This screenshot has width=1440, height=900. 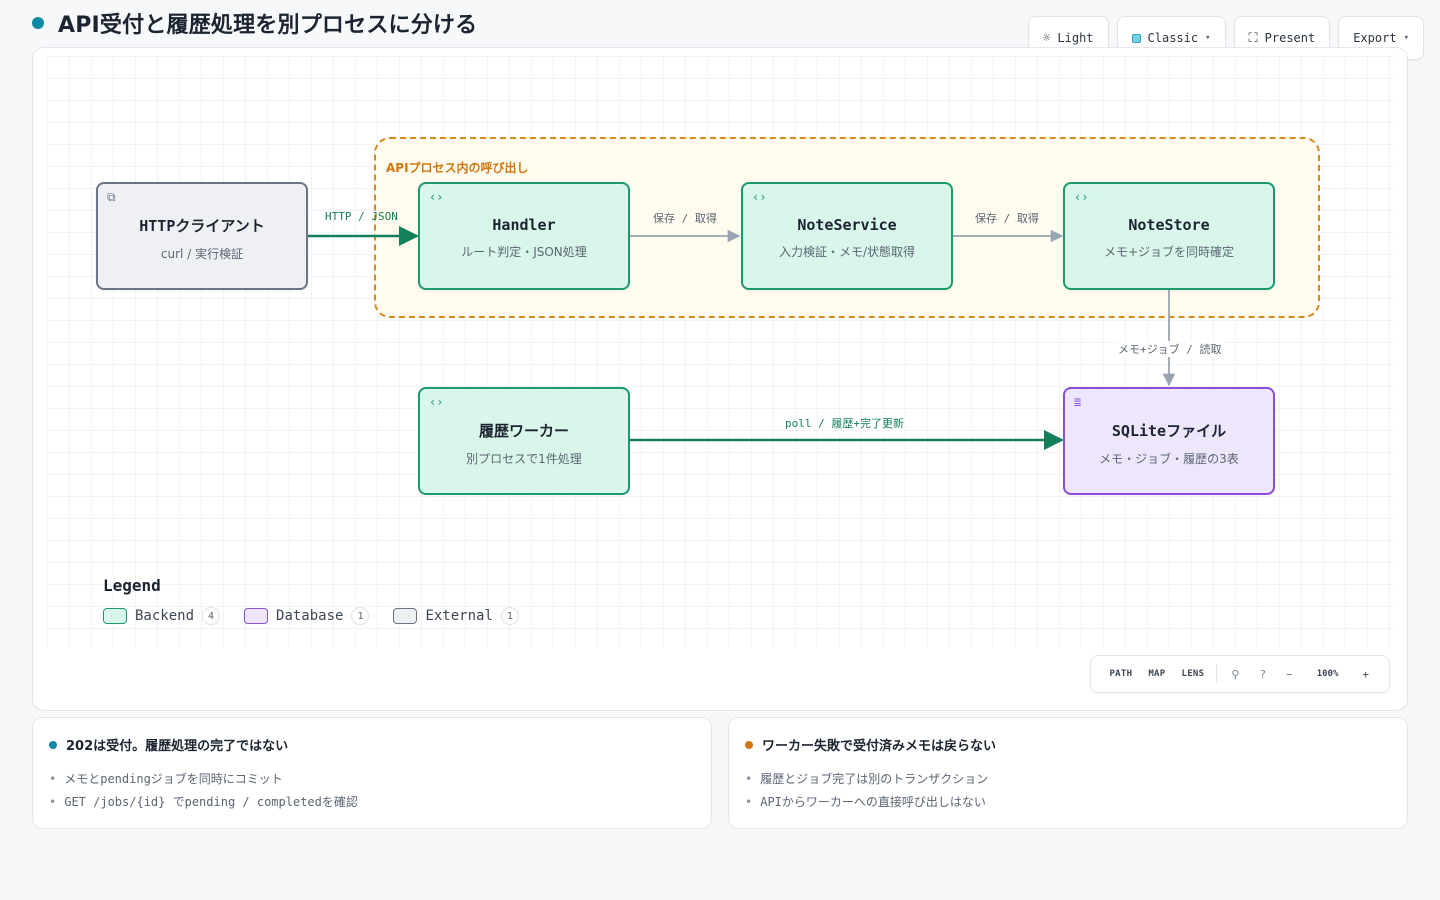 I want to click on legend-item-external: External 1, so click(x=456, y=616).